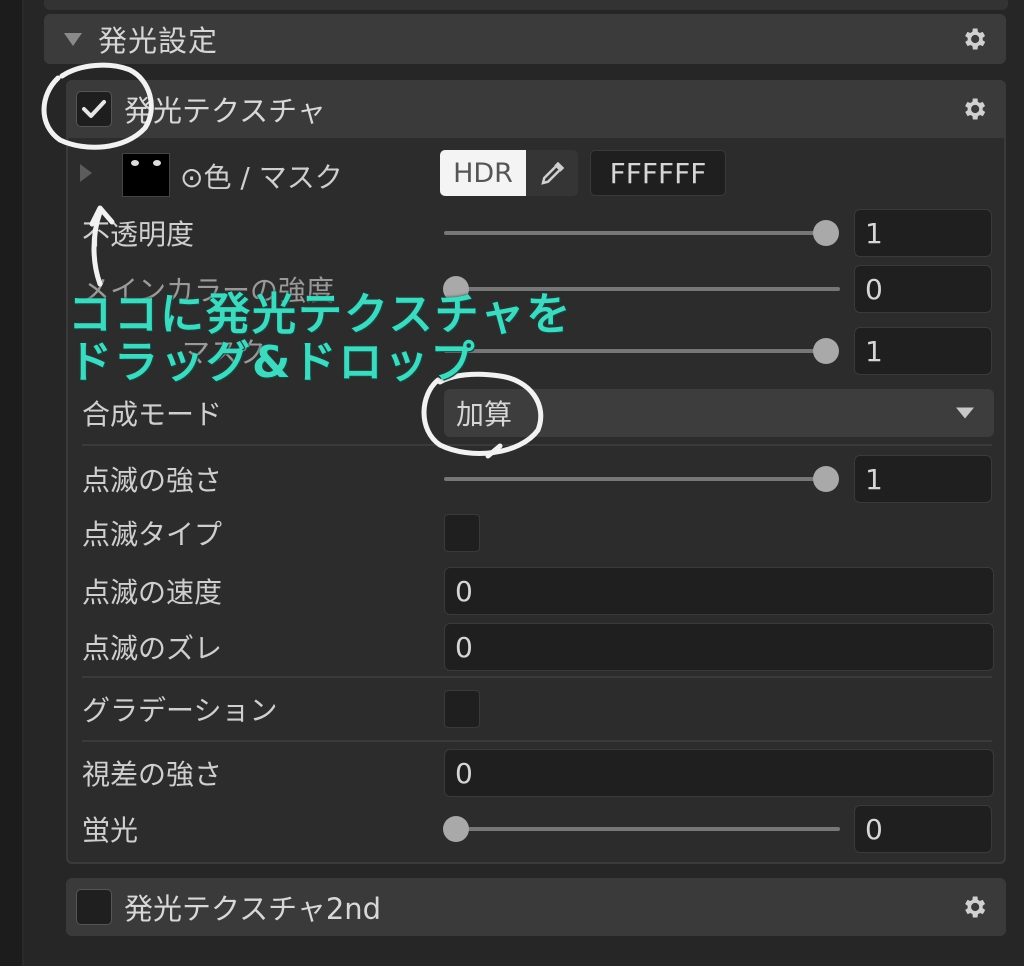 The width and height of the screenshot is (1024, 966). What do you see at coordinates (152, 480) in the screenshot?
I see `blink-strength-label: 点滅の強さ` at bounding box center [152, 480].